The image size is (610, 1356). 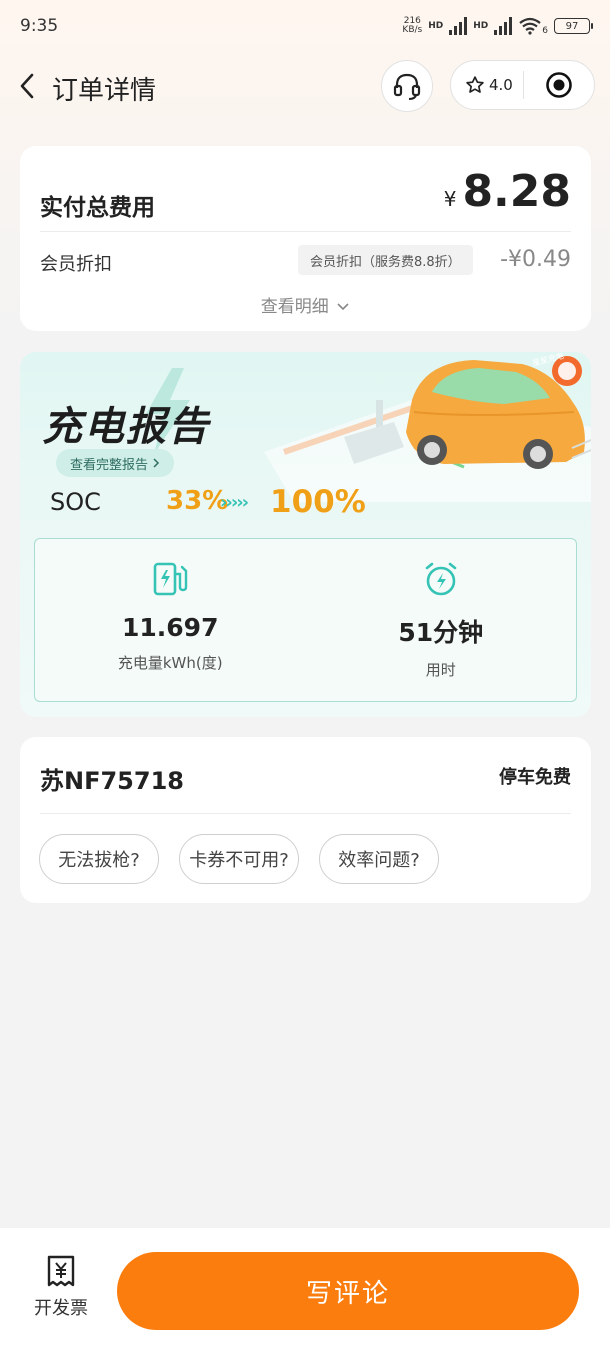 I want to click on soc-label: SOC, so click(x=75, y=502).